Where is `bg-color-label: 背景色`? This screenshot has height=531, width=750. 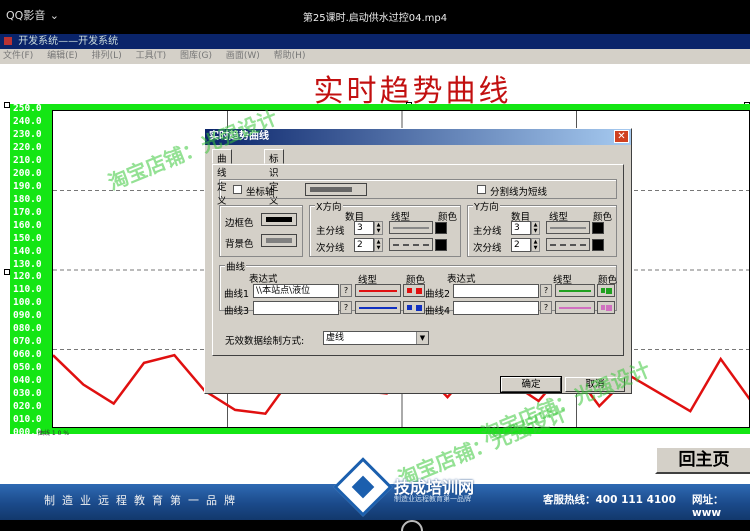
bg-color-label: 背景色 is located at coordinates (239, 244).